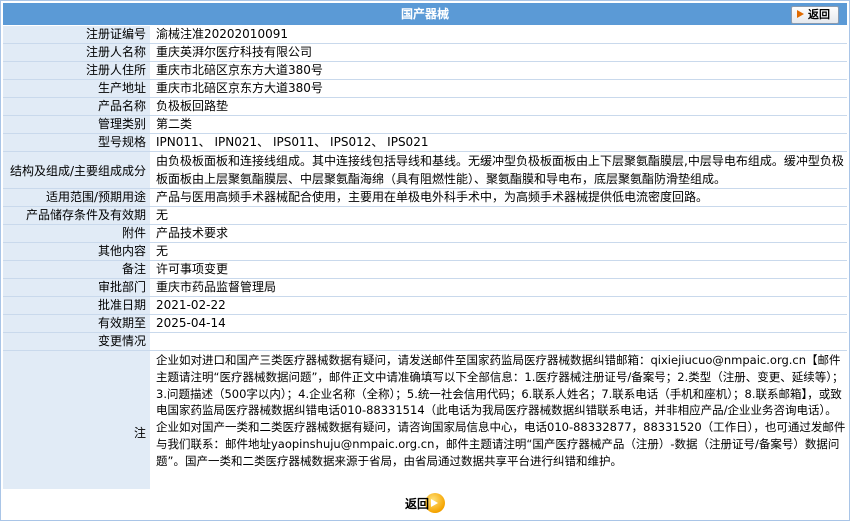 Image resolution: width=850 pixels, height=521 pixels. What do you see at coordinates (498, 287) in the screenshot?
I see `field-value: 重庆市药品监督管理局` at bounding box center [498, 287].